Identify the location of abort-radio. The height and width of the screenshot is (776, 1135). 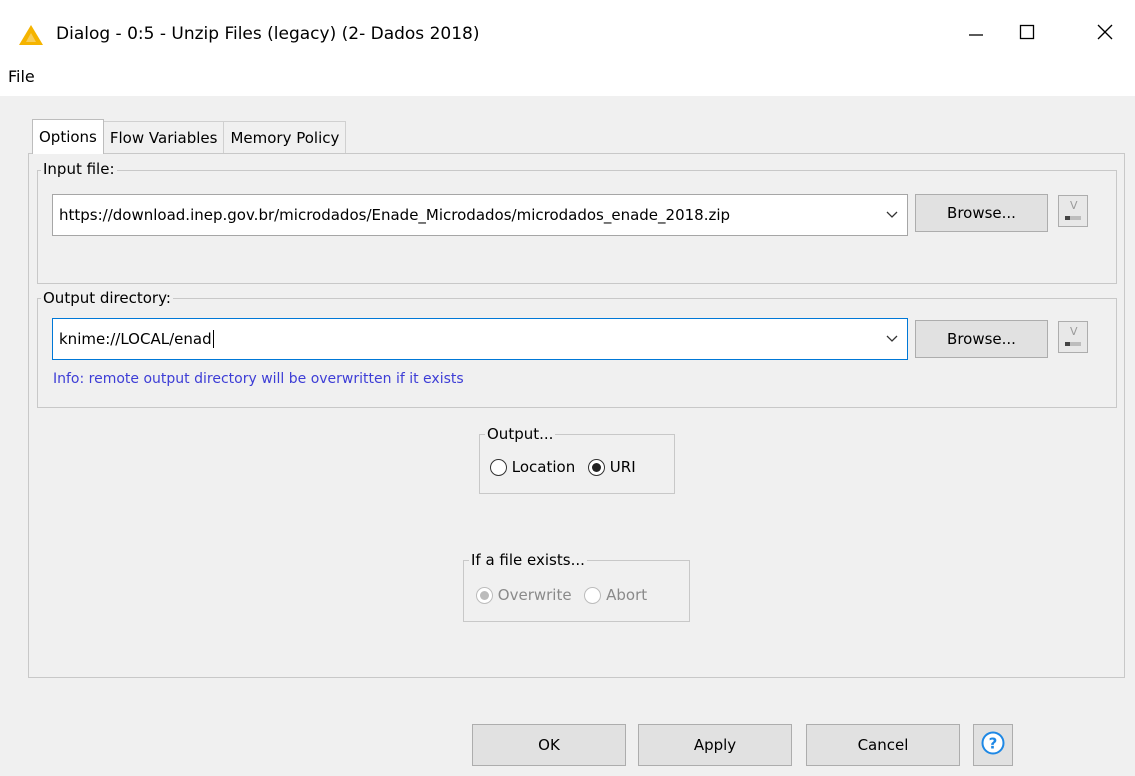
(593, 595).